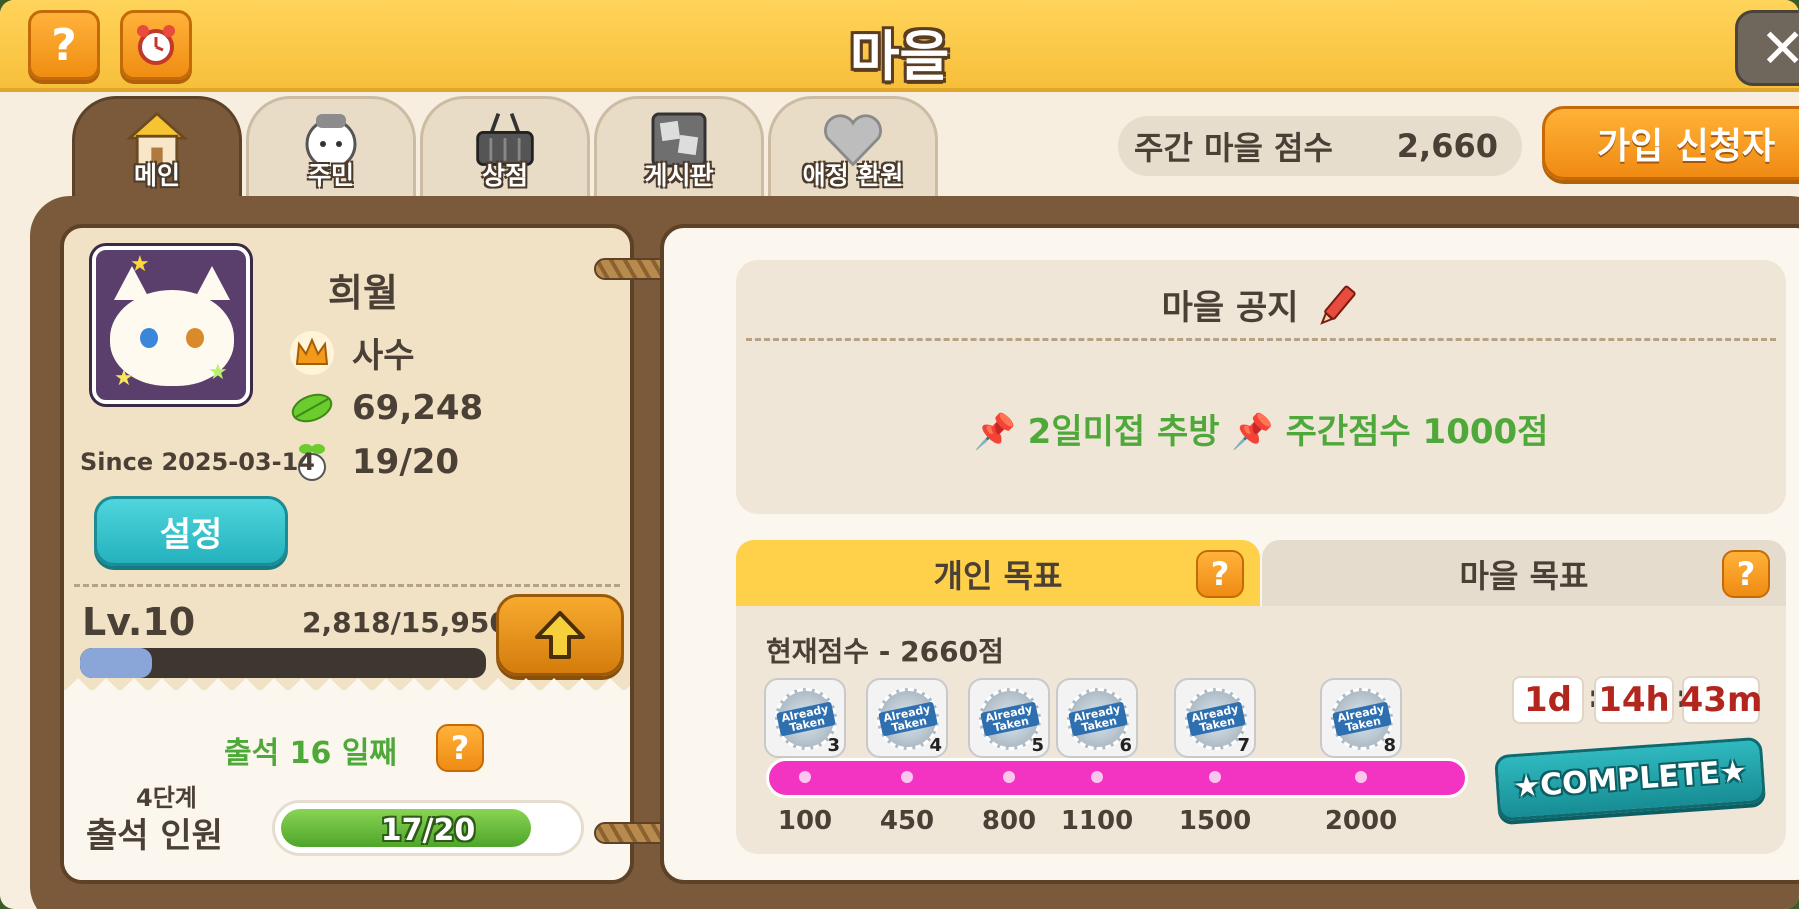 The height and width of the screenshot is (909, 1799). I want to click on attendance-value: 17/20, so click(428, 830).